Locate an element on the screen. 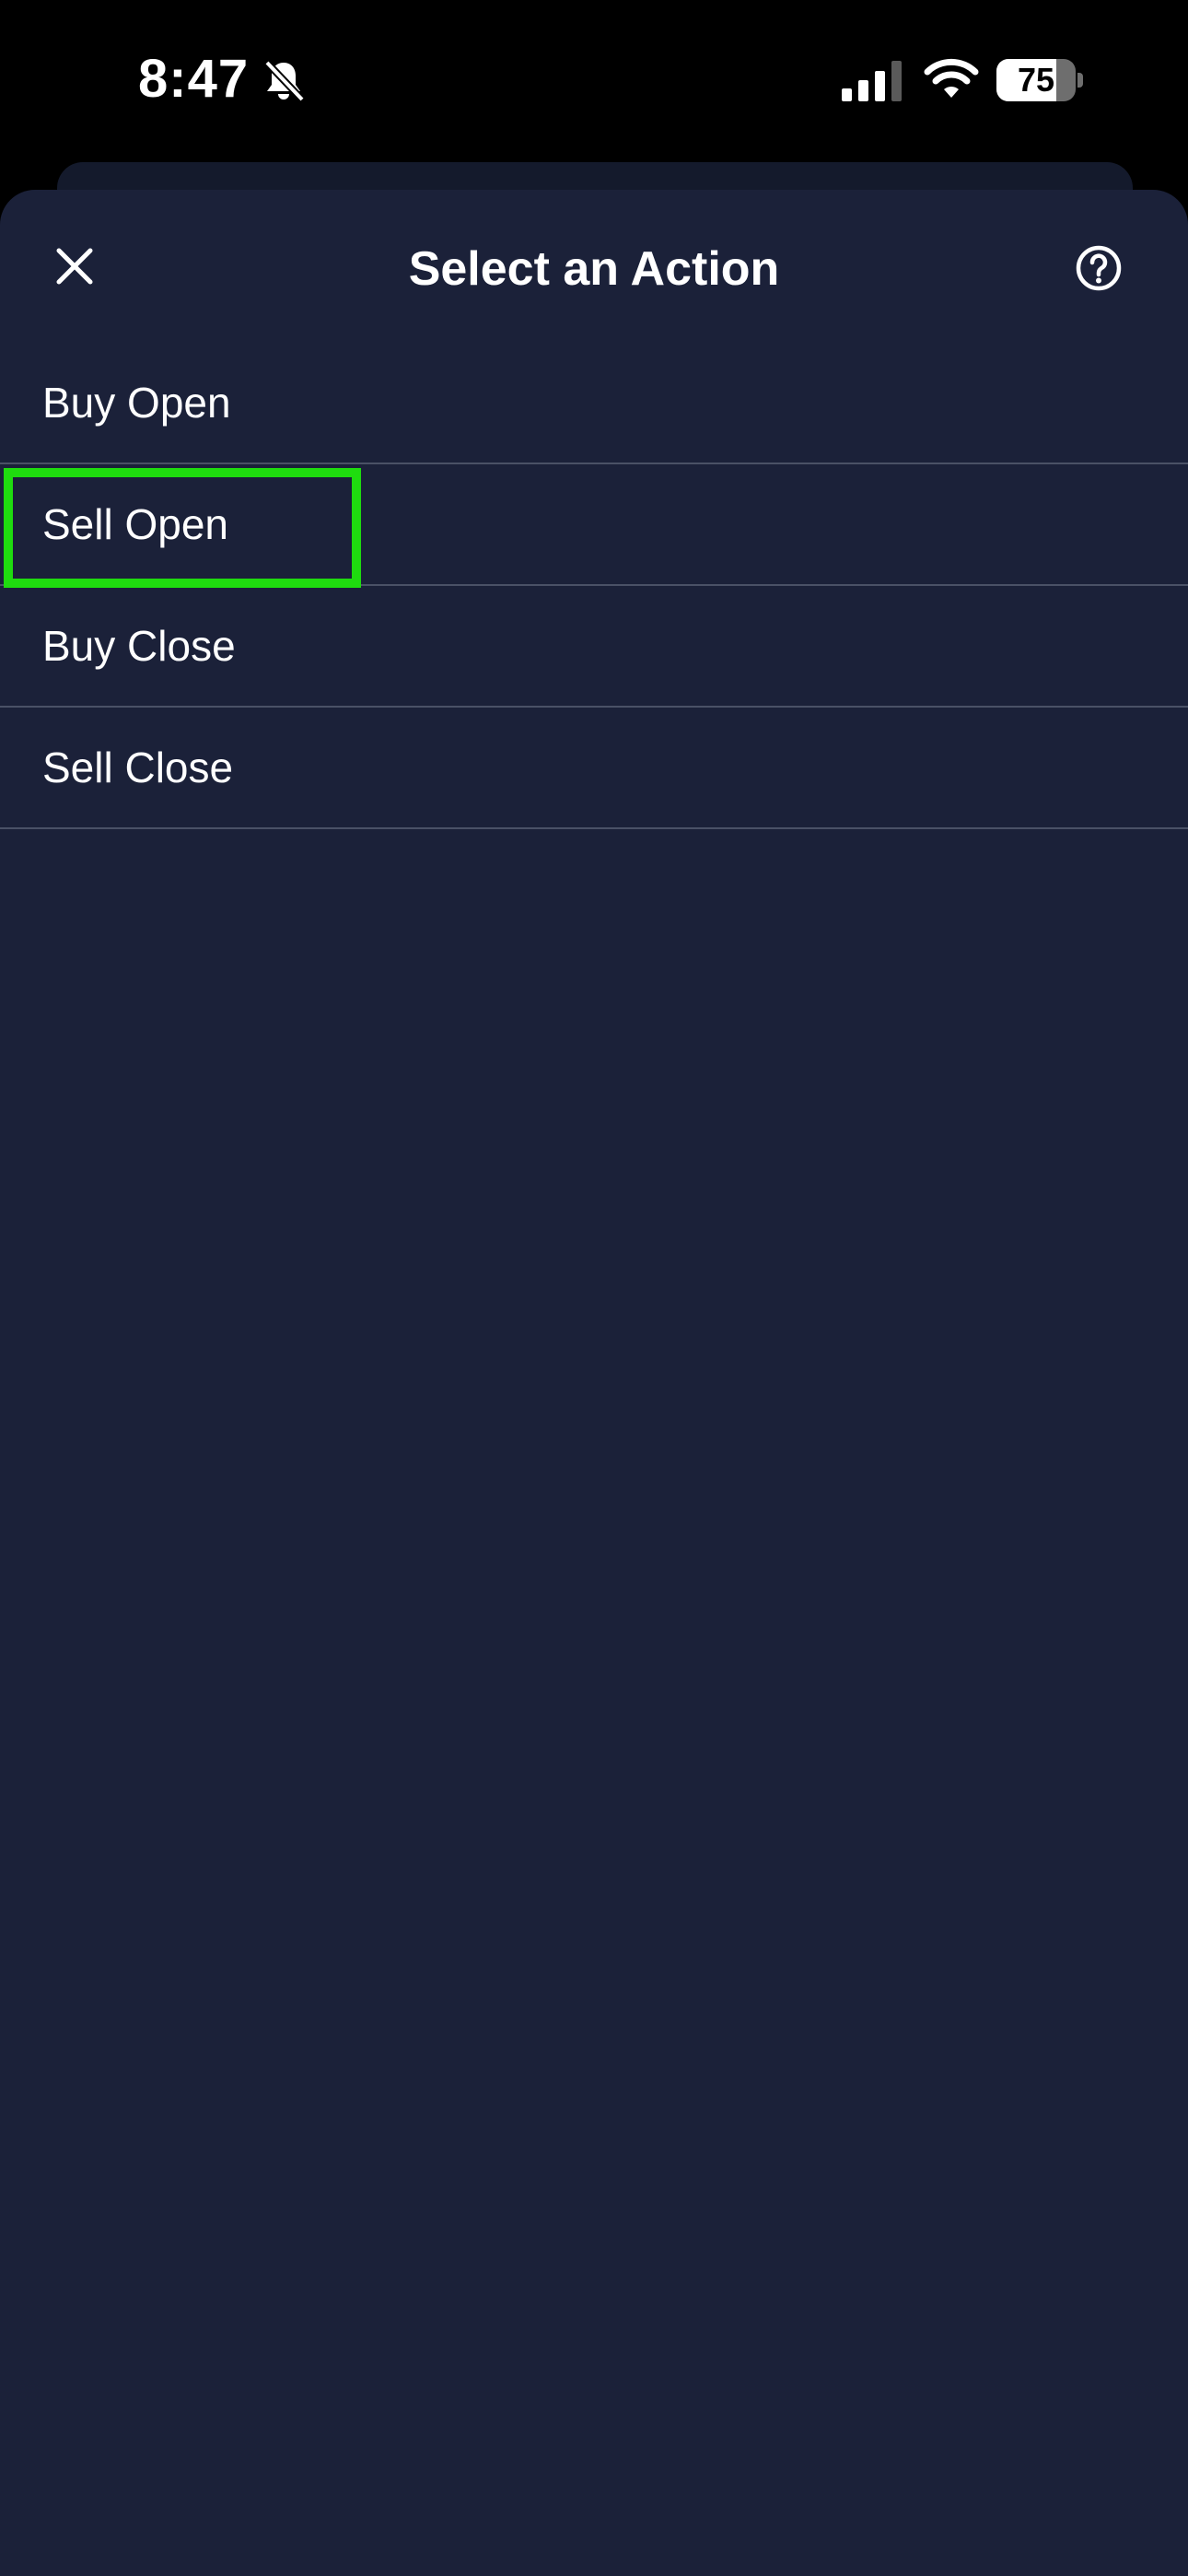 Image resolution: width=1188 pixels, height=2576 pixels. action-buy-close: Buy Close is located at coordinates (594, 647).